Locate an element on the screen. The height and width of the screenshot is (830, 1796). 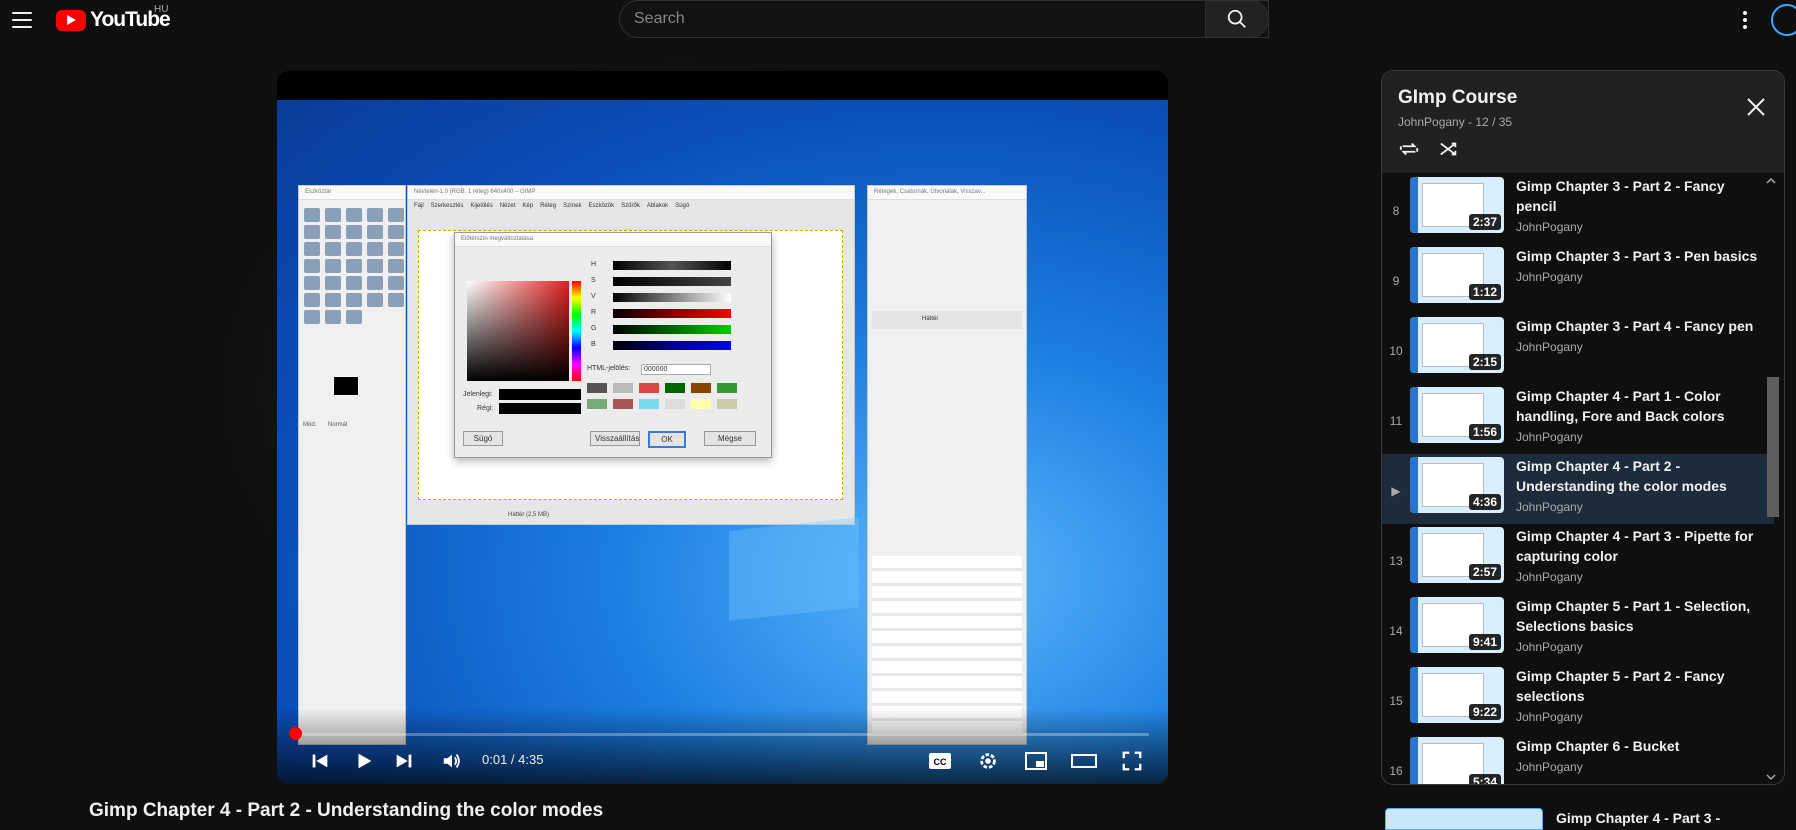
old-color-label: Régi: is located at coordinates (485, 408).